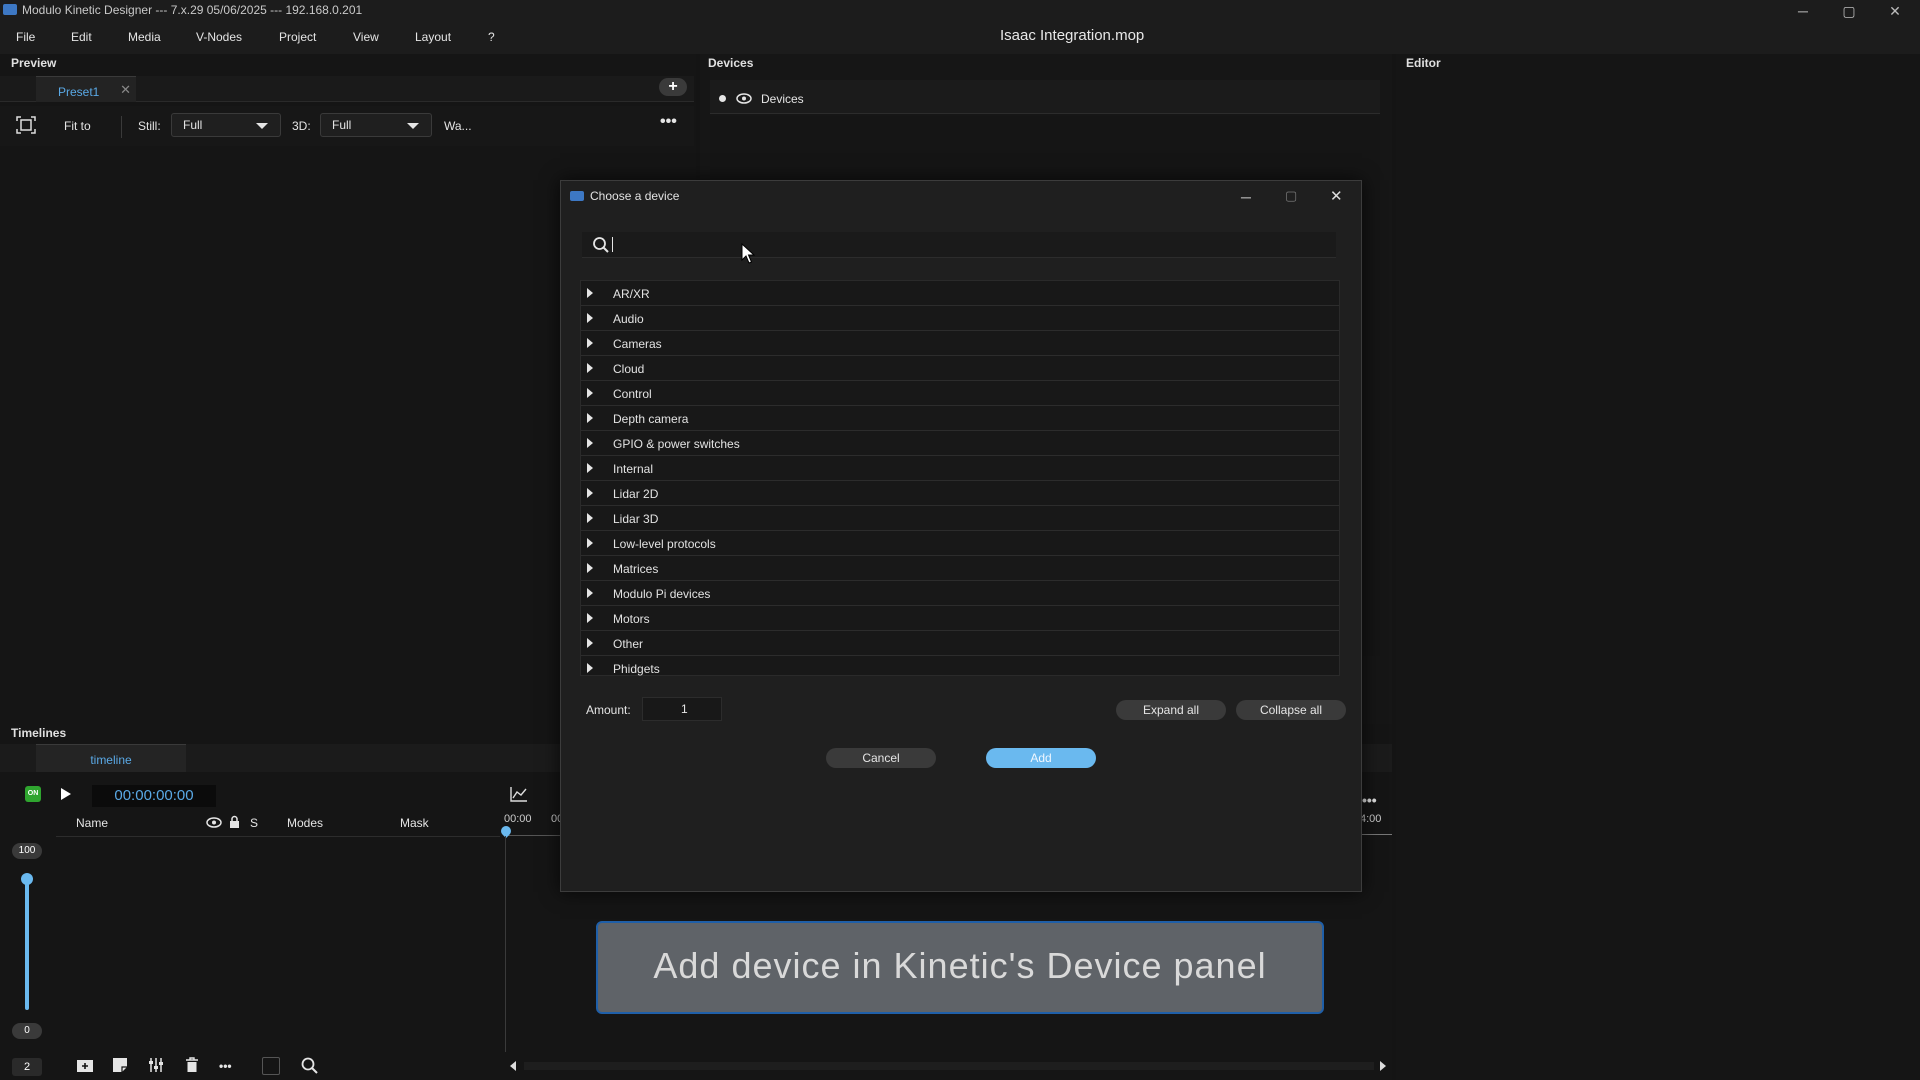 This screenshot has height=1080, width=1920. I want to click on 3d-select: Full, so click(376, 125).